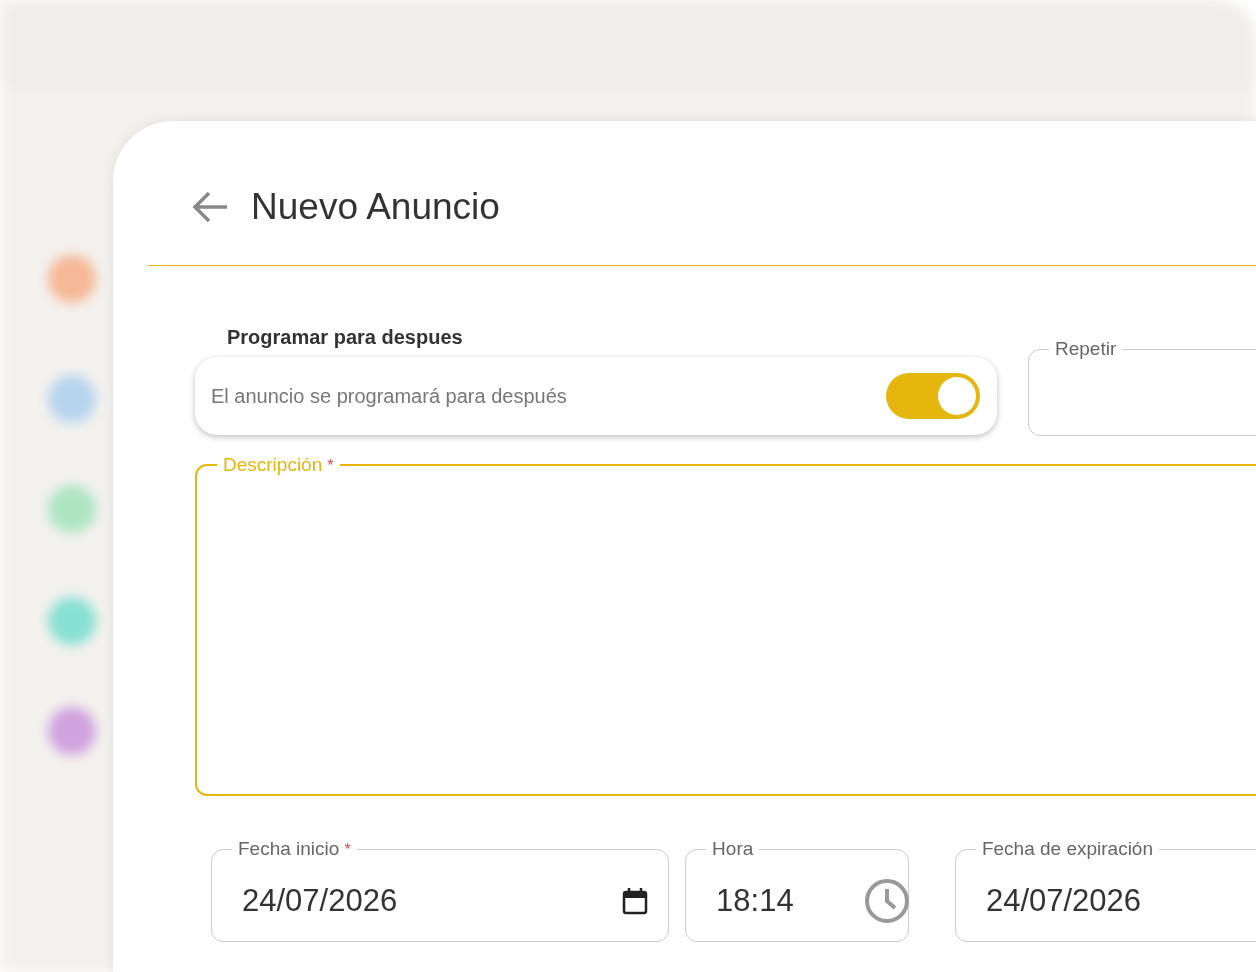 The height and width of the screenshot is (972, 1256). Describe the element at coordinates (933, 396) in the screenshot. I see `schedule-toggle` at that location.